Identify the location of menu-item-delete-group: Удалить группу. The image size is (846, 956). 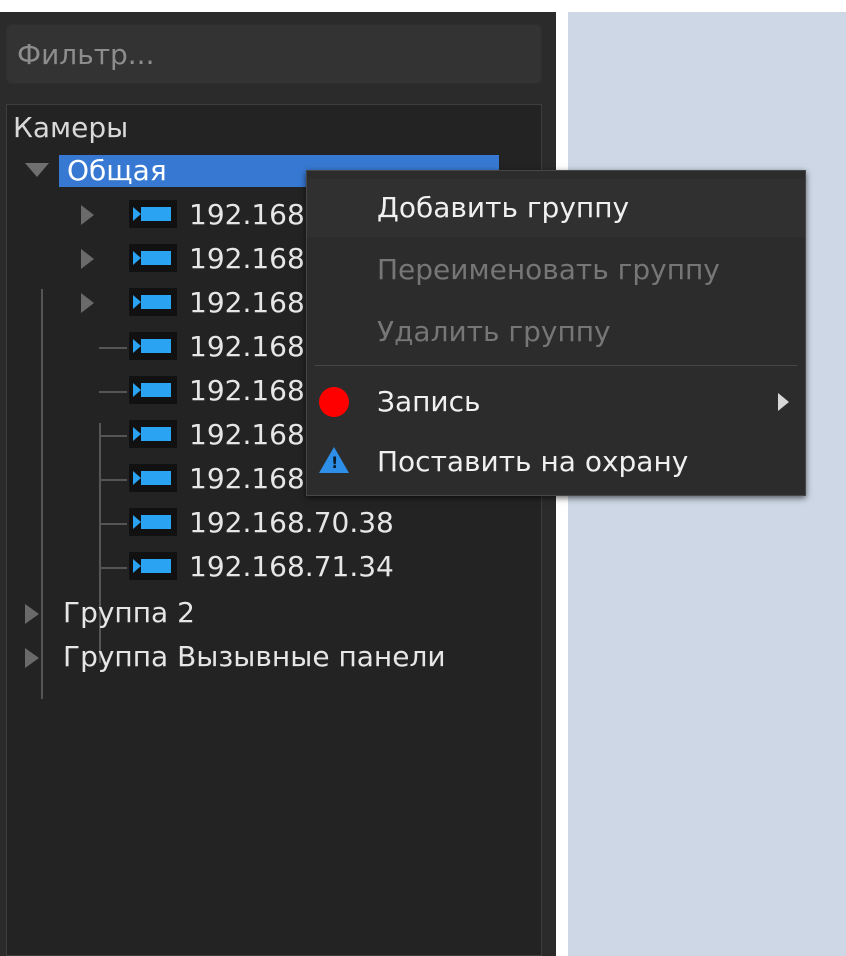
(556, 332).